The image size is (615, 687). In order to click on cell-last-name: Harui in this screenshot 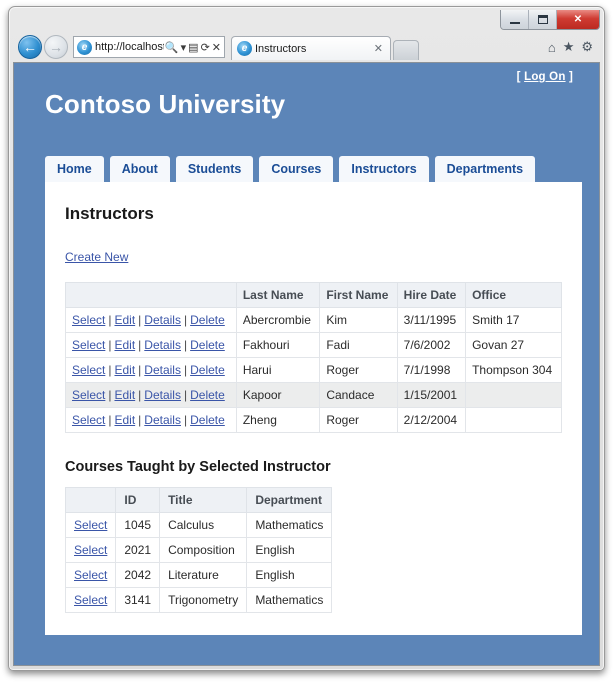, I will do `click(278, 369)`.